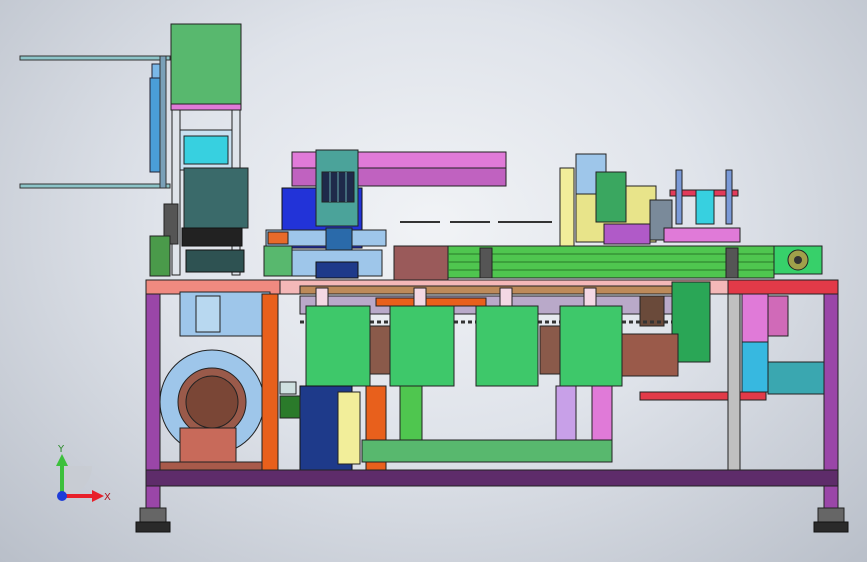  Describe the element at coordinates (230, 382) in the screenshot. I see `blower-motor` at that location.